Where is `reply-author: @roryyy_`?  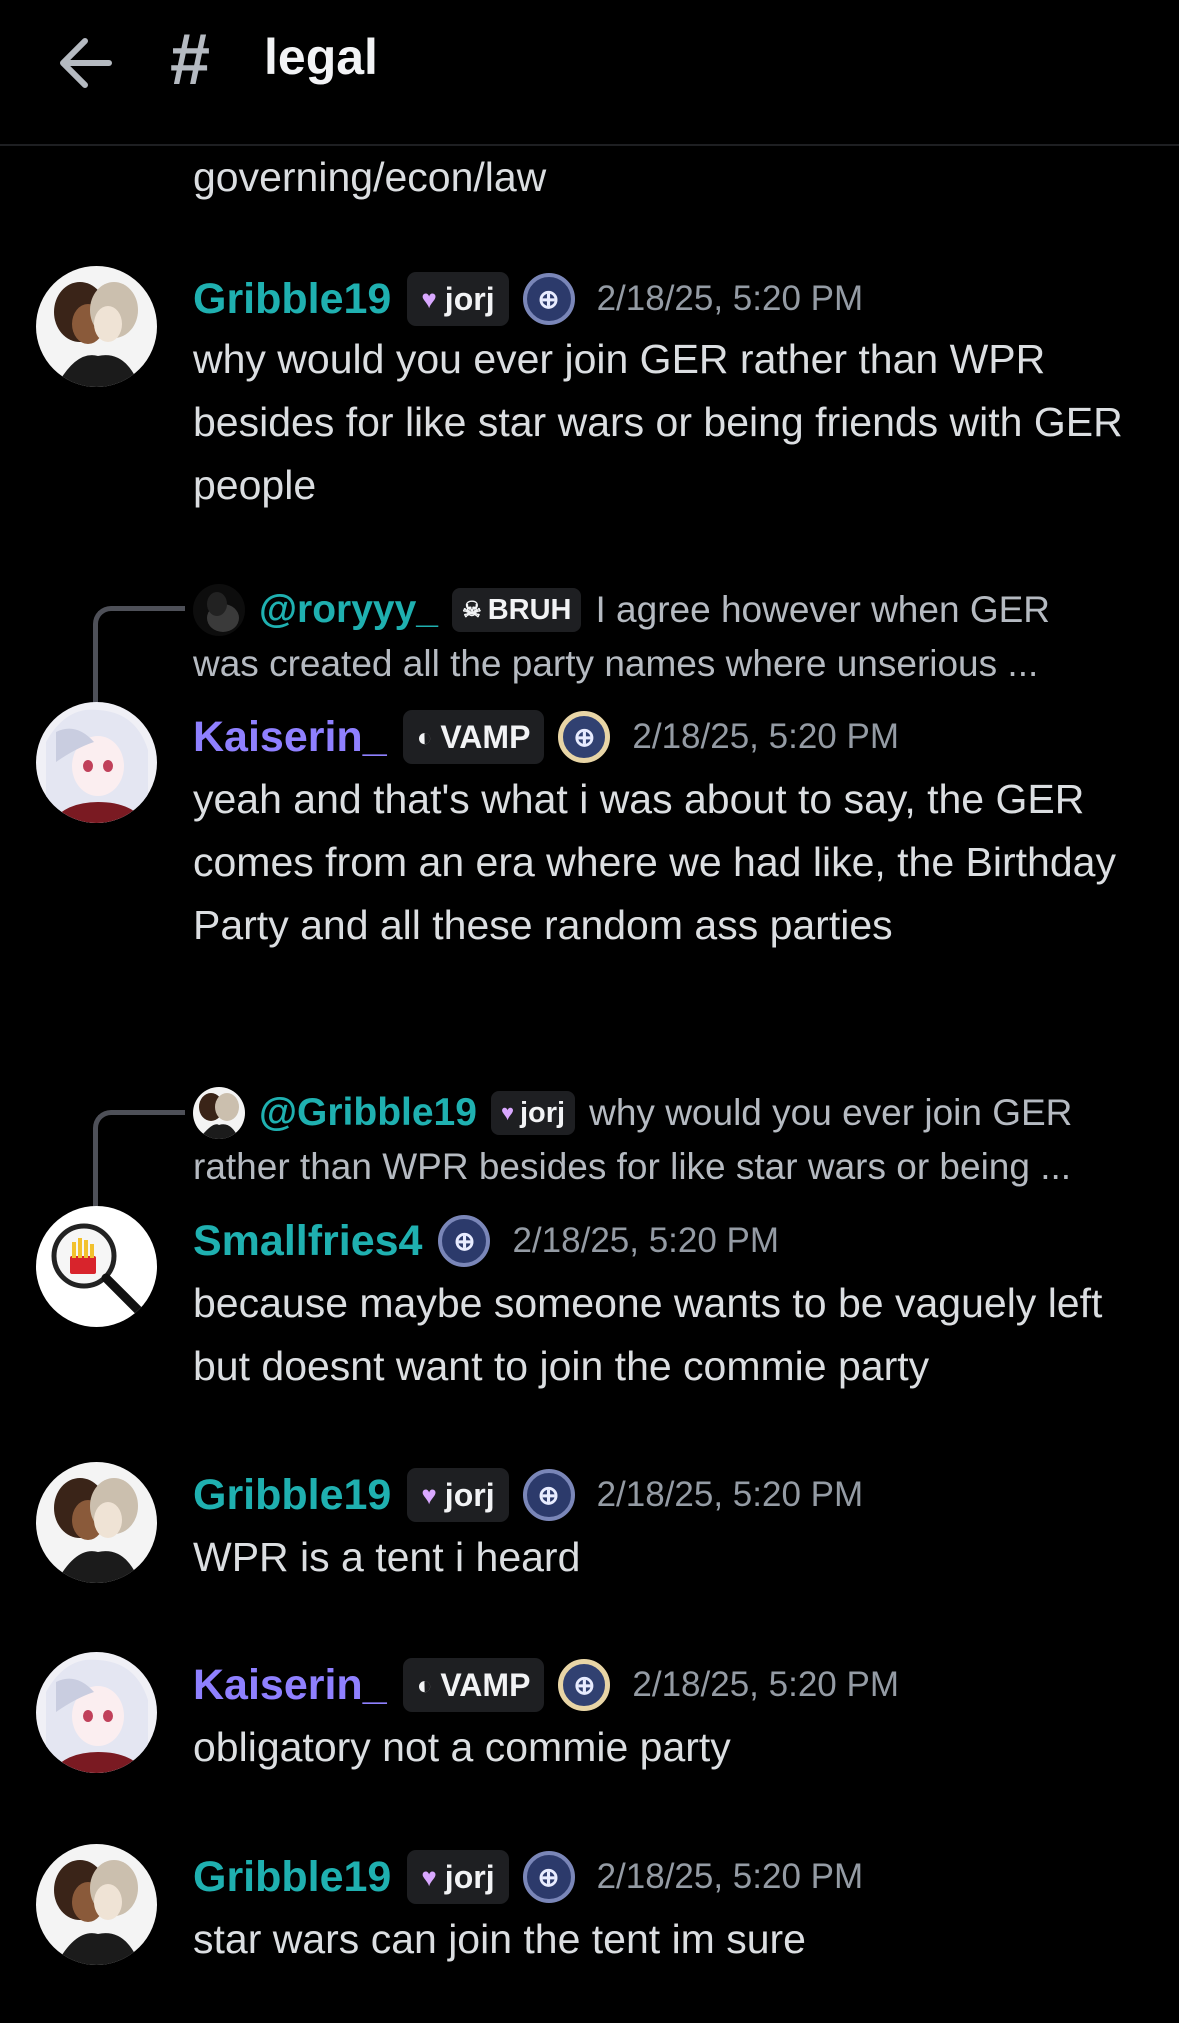 reply-author: @roryyy_ is located at coordinates (348, 610).